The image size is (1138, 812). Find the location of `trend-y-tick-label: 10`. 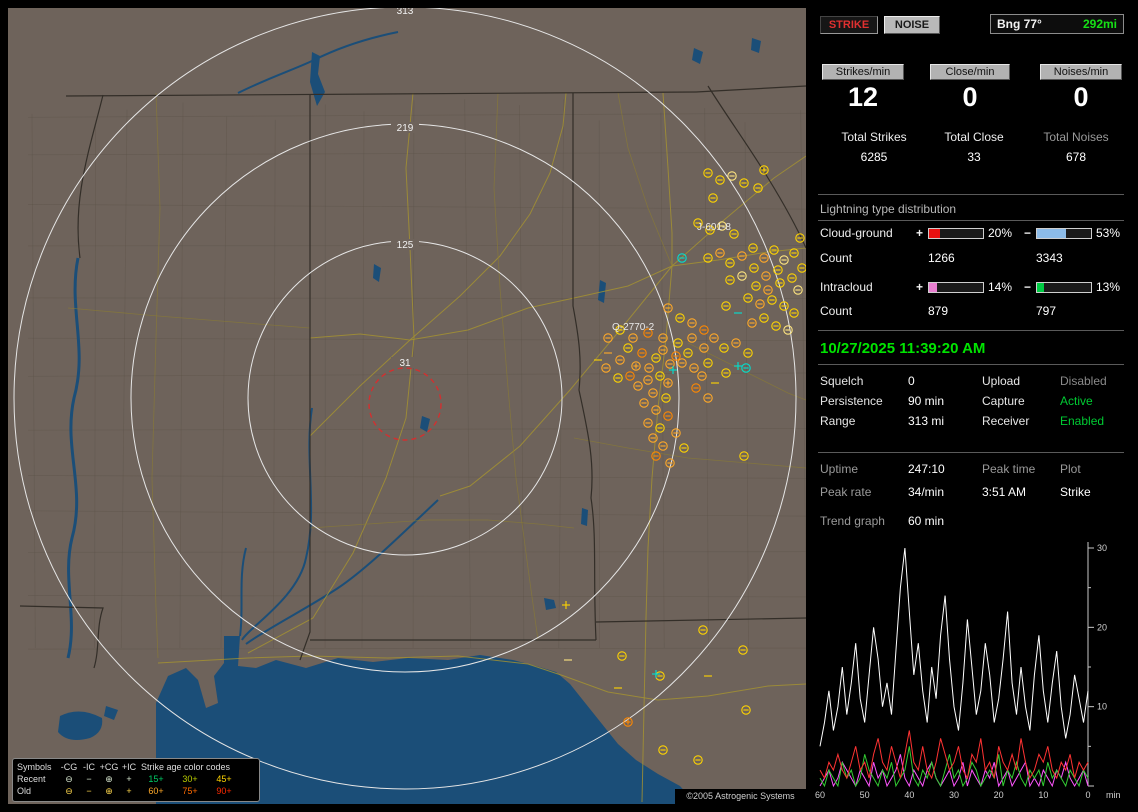

trend-y-tick-label: 10 is located at coordinates (1102, 707).